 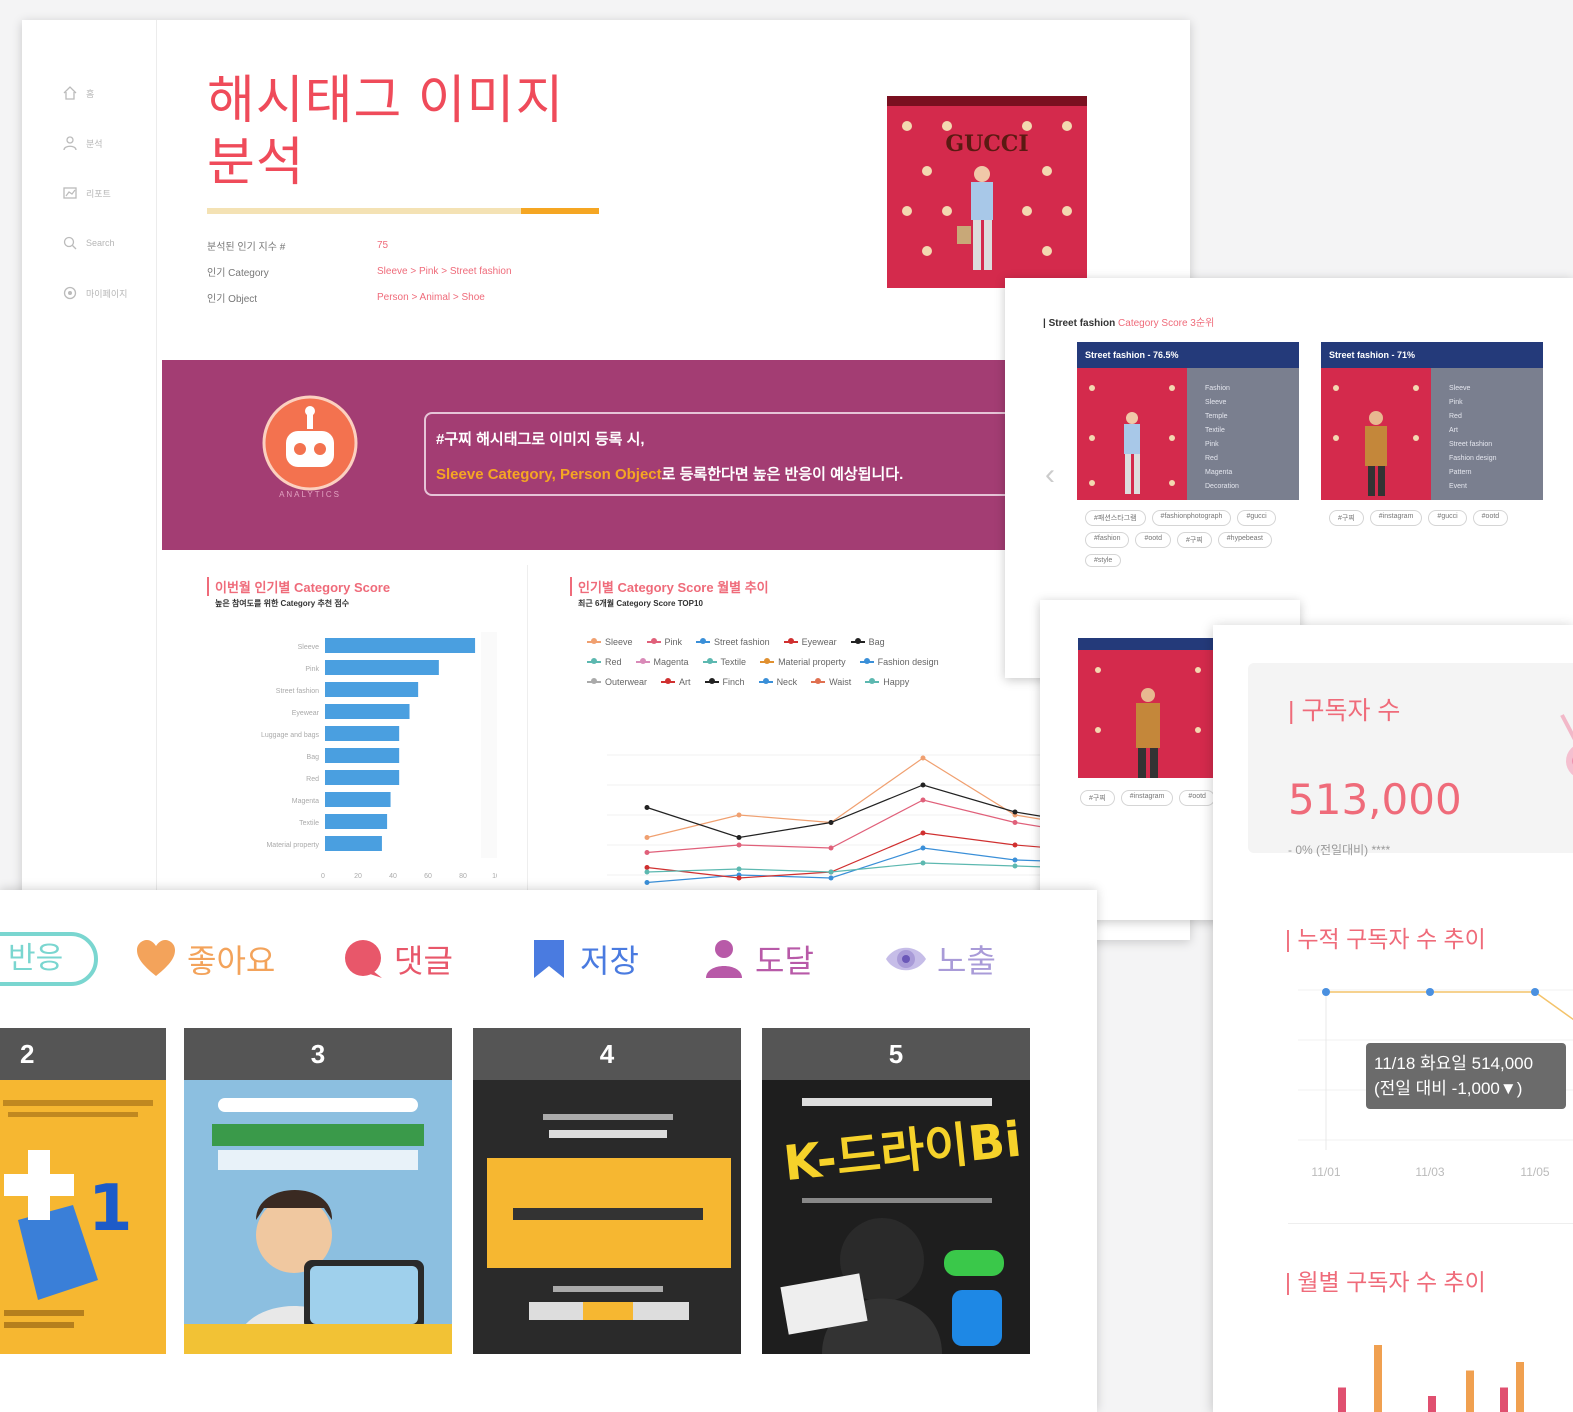 What do you see at coordinates (100, 243) in the screenshot?
I see `sidebar-item-label: Search` at bounding box center [100, 243].